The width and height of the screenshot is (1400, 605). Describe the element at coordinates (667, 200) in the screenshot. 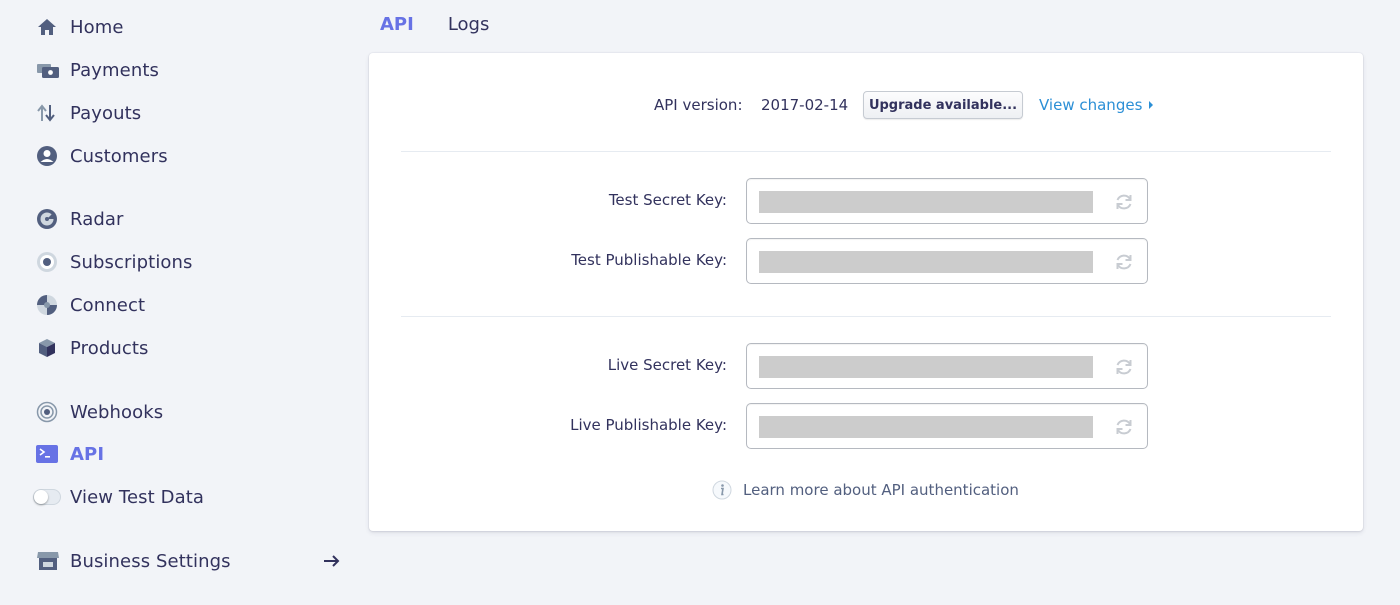

I see `key-label: Test Secret Key:` at that location.